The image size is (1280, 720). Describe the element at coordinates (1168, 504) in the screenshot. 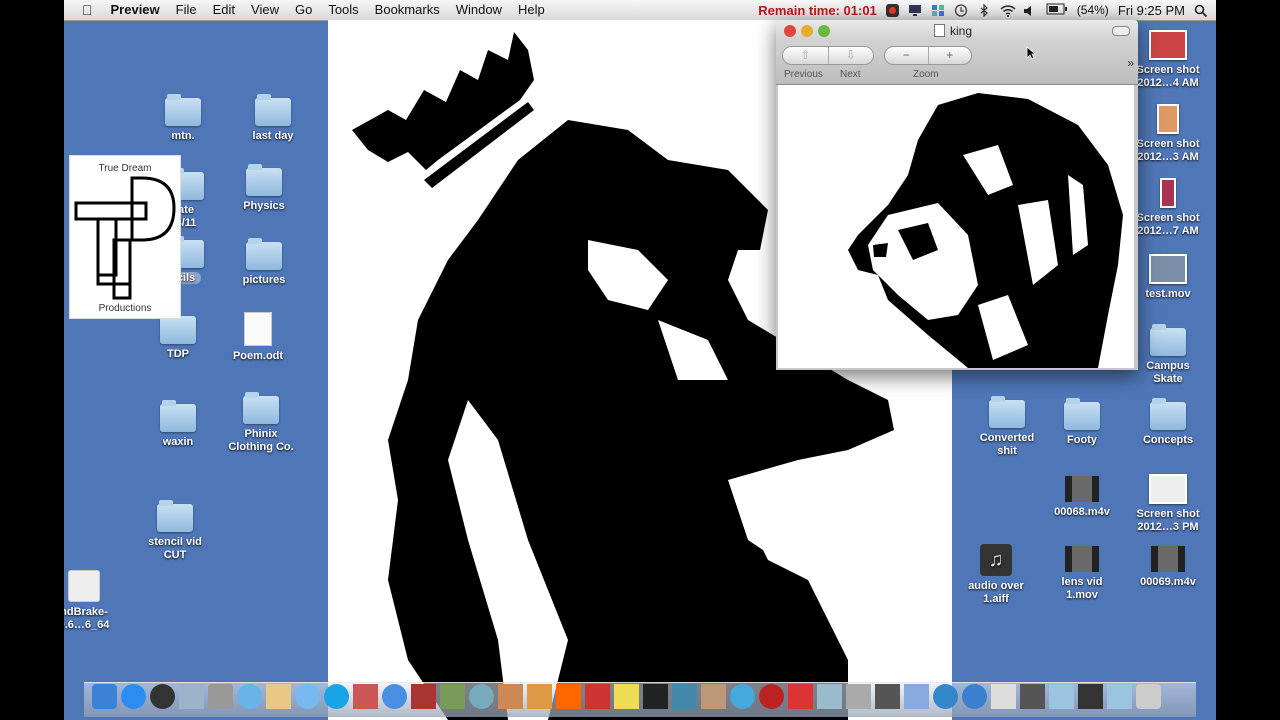

I see `desktop-icon-screenshot-4: Screen shot 2012…3 PM` at that location.